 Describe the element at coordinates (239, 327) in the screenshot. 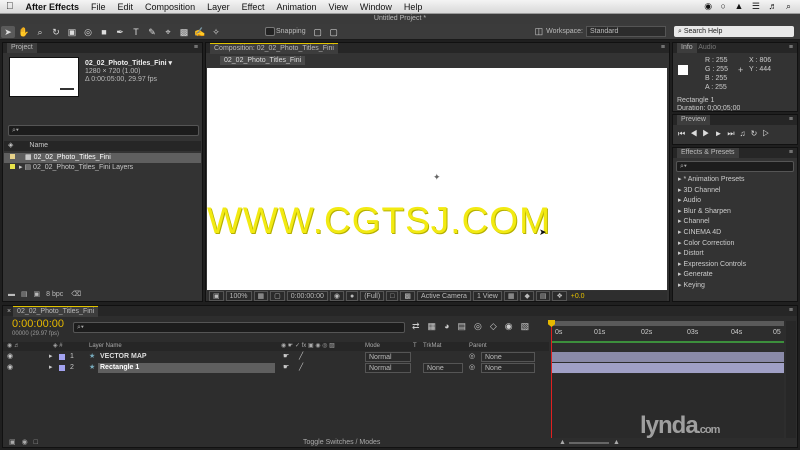

I see `timeline-search-input: ⌕▾` at that location.